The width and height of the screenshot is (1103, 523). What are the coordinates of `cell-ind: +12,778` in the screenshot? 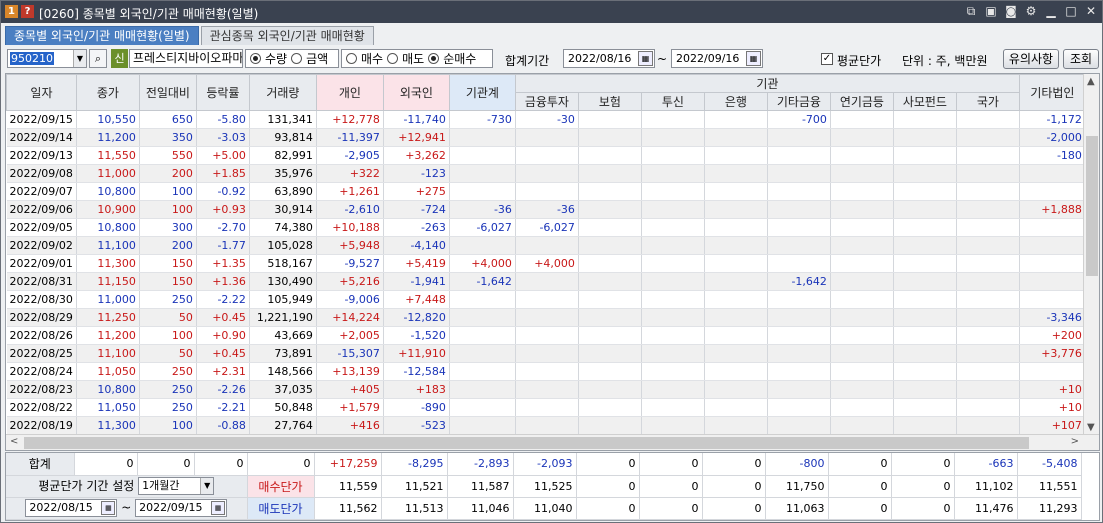 It's located at (350, 119).